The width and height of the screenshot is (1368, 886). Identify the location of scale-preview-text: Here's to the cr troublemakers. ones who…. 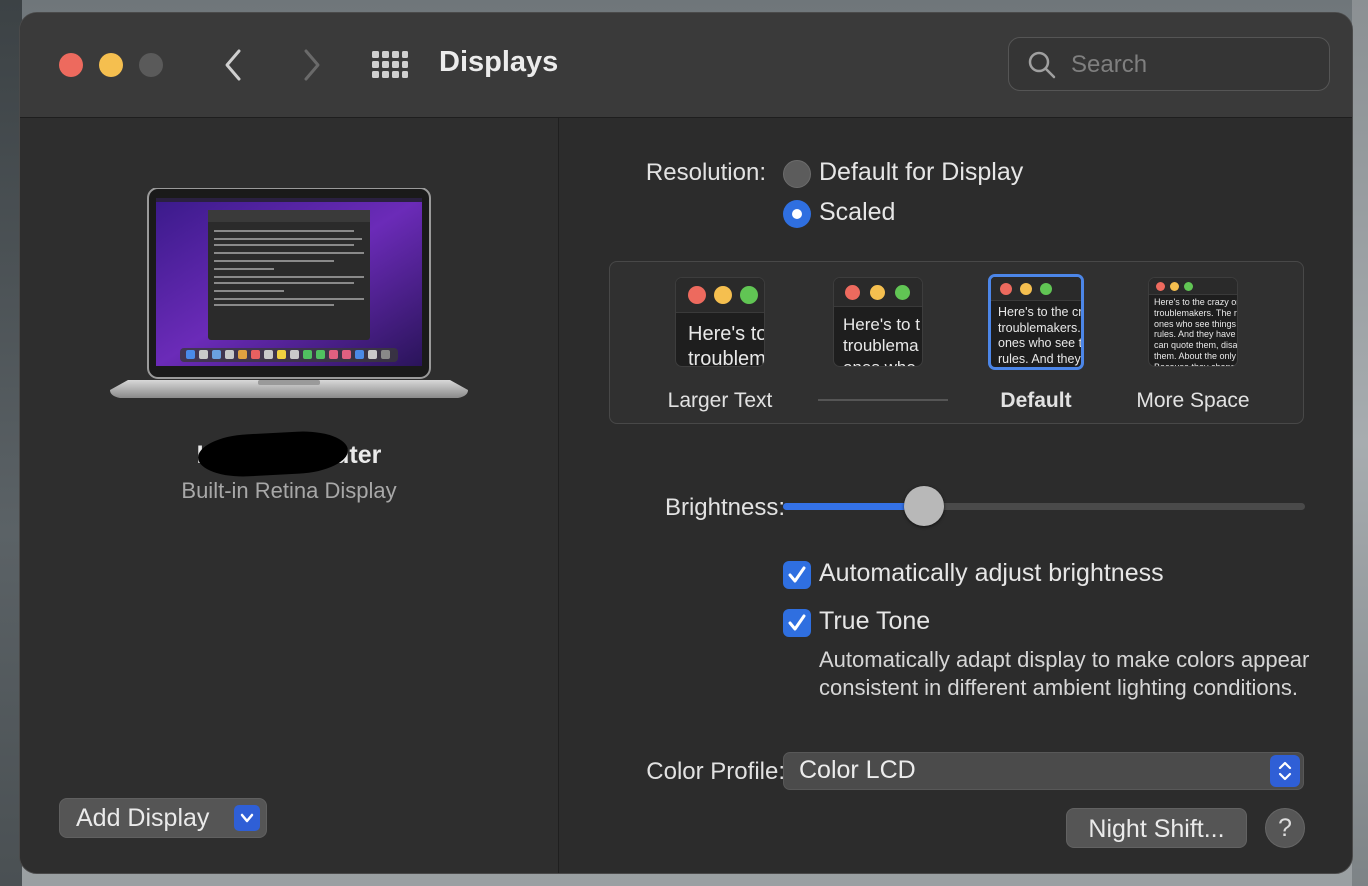
(1040, 335).